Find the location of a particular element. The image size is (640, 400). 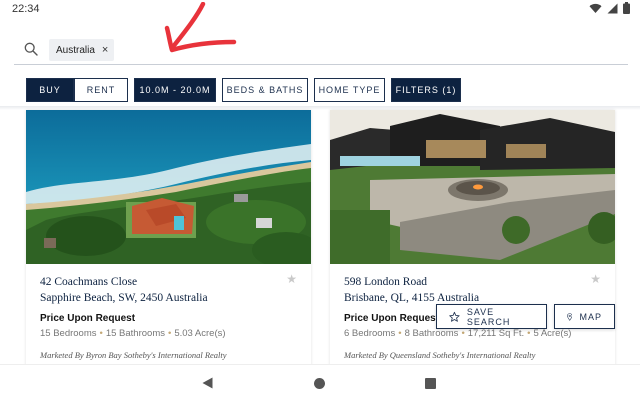

chip-remove-icon: × is located at coordinates (105, 50).